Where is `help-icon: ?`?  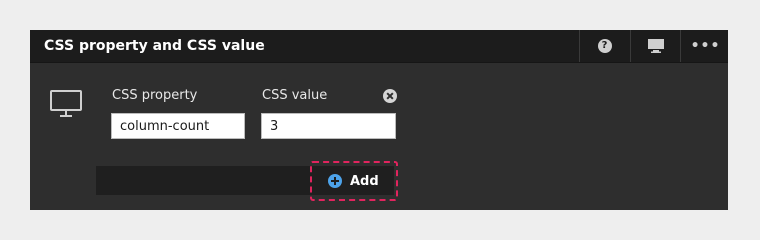 help-icon: ? is located at coordinates (604, 46).